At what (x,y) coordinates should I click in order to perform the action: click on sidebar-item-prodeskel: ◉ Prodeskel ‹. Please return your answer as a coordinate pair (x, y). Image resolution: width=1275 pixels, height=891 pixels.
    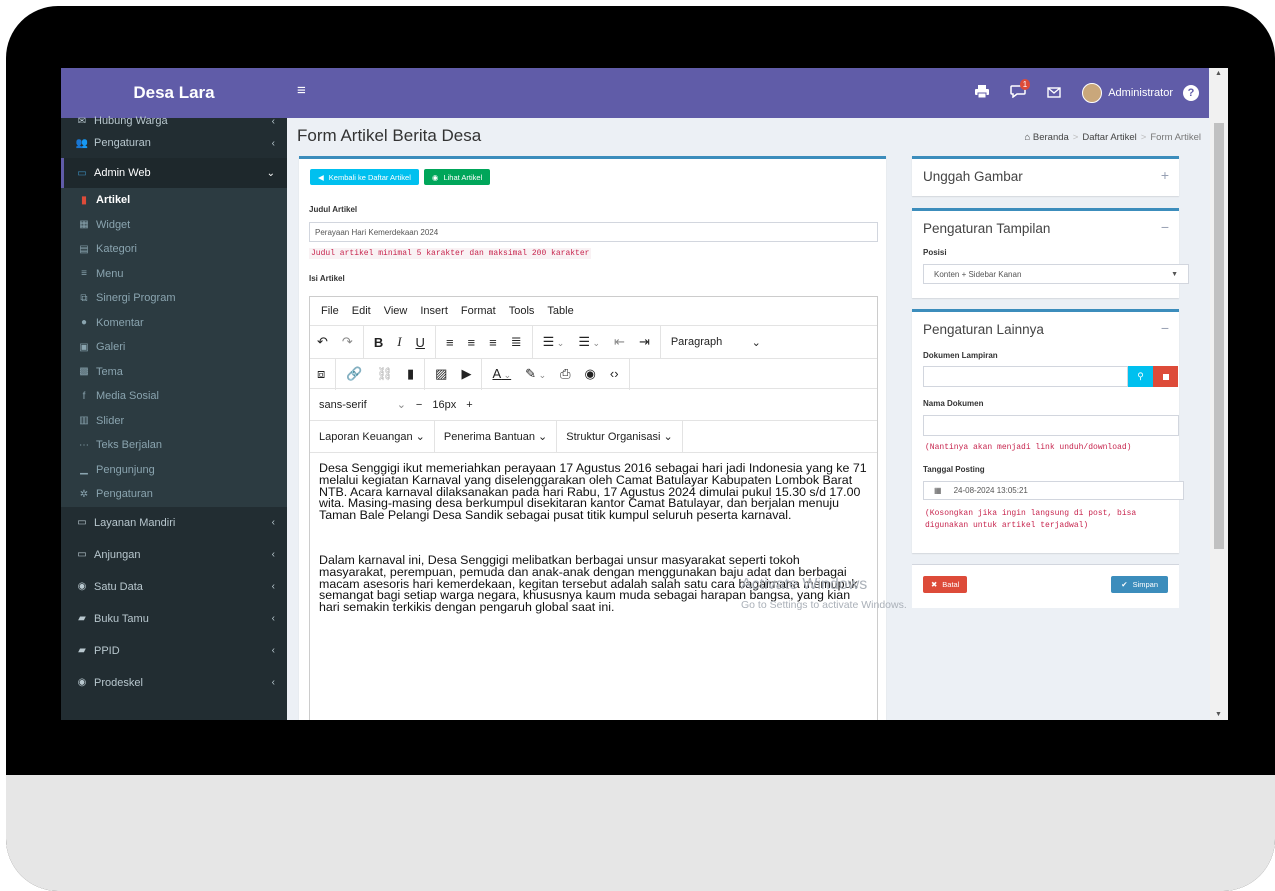
    Looking at the image, I should click on (174, 683).